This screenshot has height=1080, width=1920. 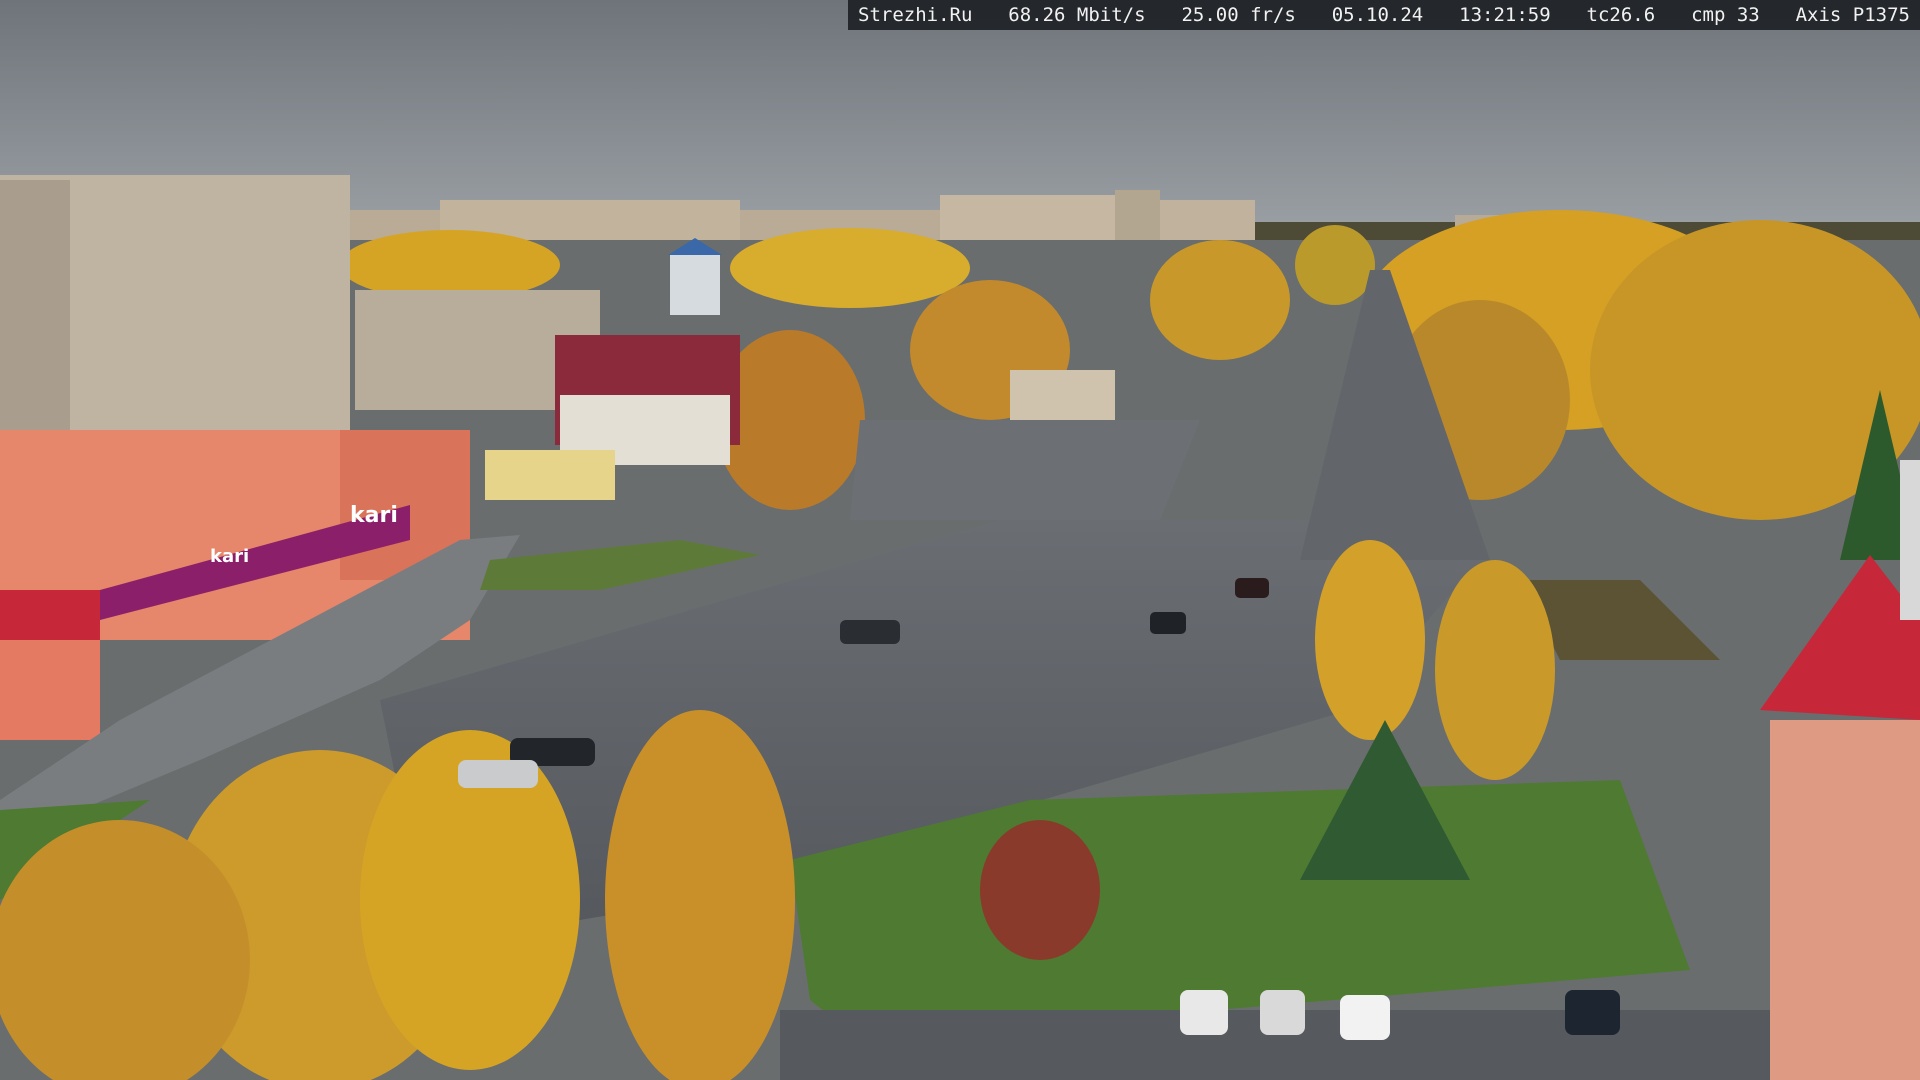 I want to click on parking-square, so click(x=1025, y=470).